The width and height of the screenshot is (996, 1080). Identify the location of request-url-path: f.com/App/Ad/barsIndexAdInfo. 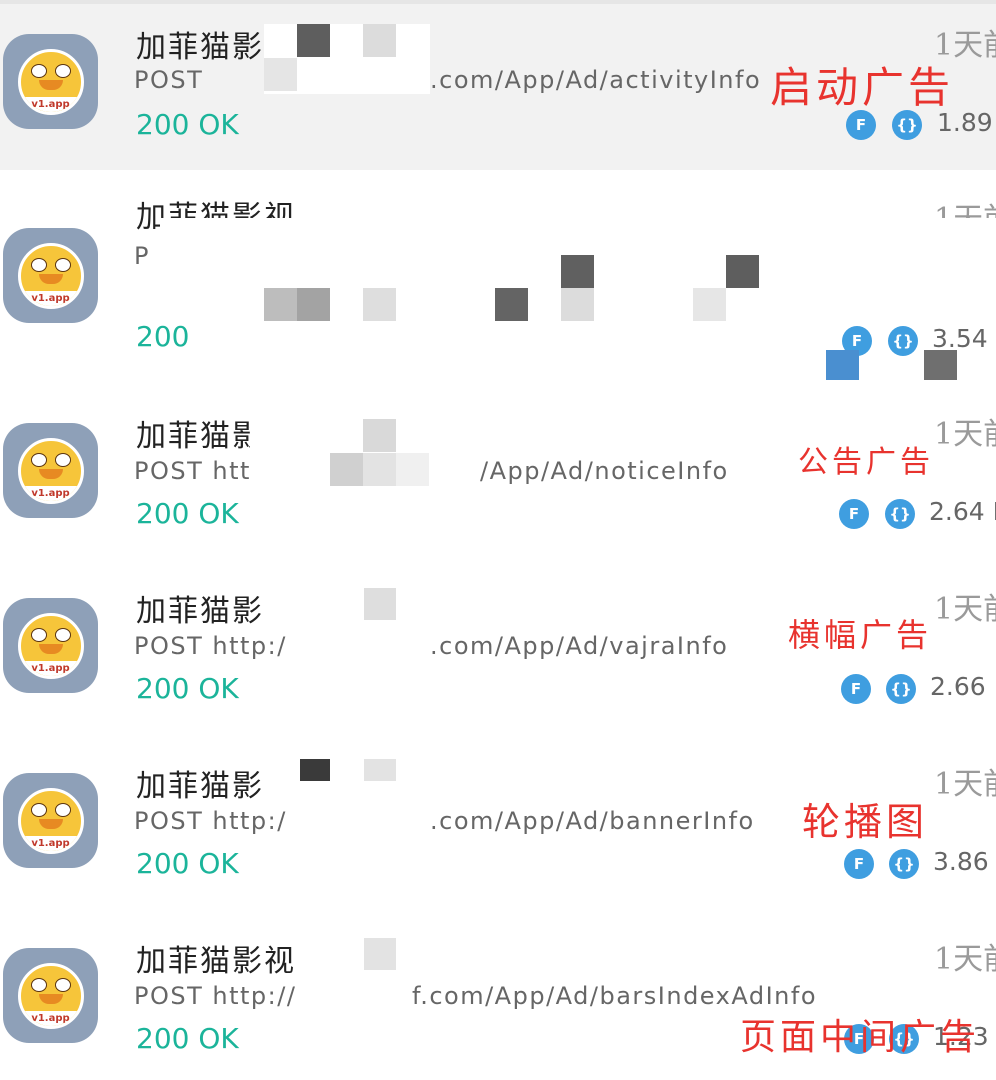
(614, 996).